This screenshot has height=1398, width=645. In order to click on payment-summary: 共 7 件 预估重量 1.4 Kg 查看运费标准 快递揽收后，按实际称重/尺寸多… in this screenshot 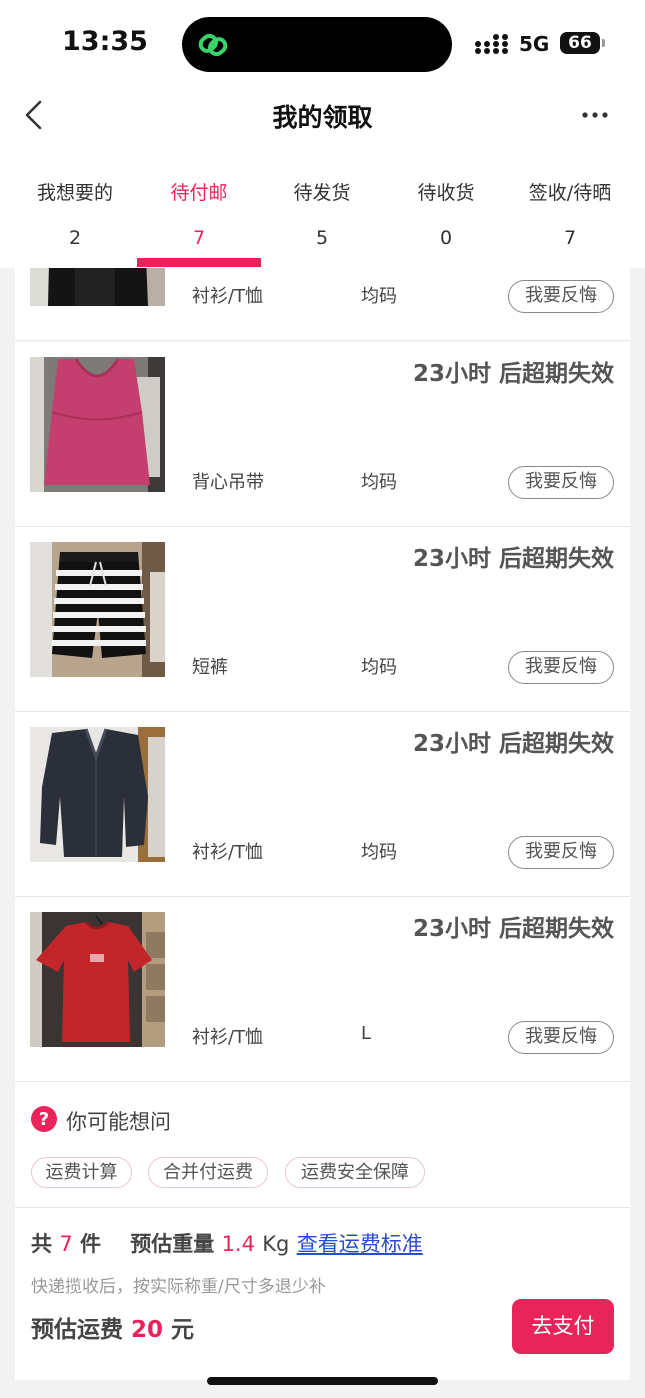, I will do `click(322, 1294)`.